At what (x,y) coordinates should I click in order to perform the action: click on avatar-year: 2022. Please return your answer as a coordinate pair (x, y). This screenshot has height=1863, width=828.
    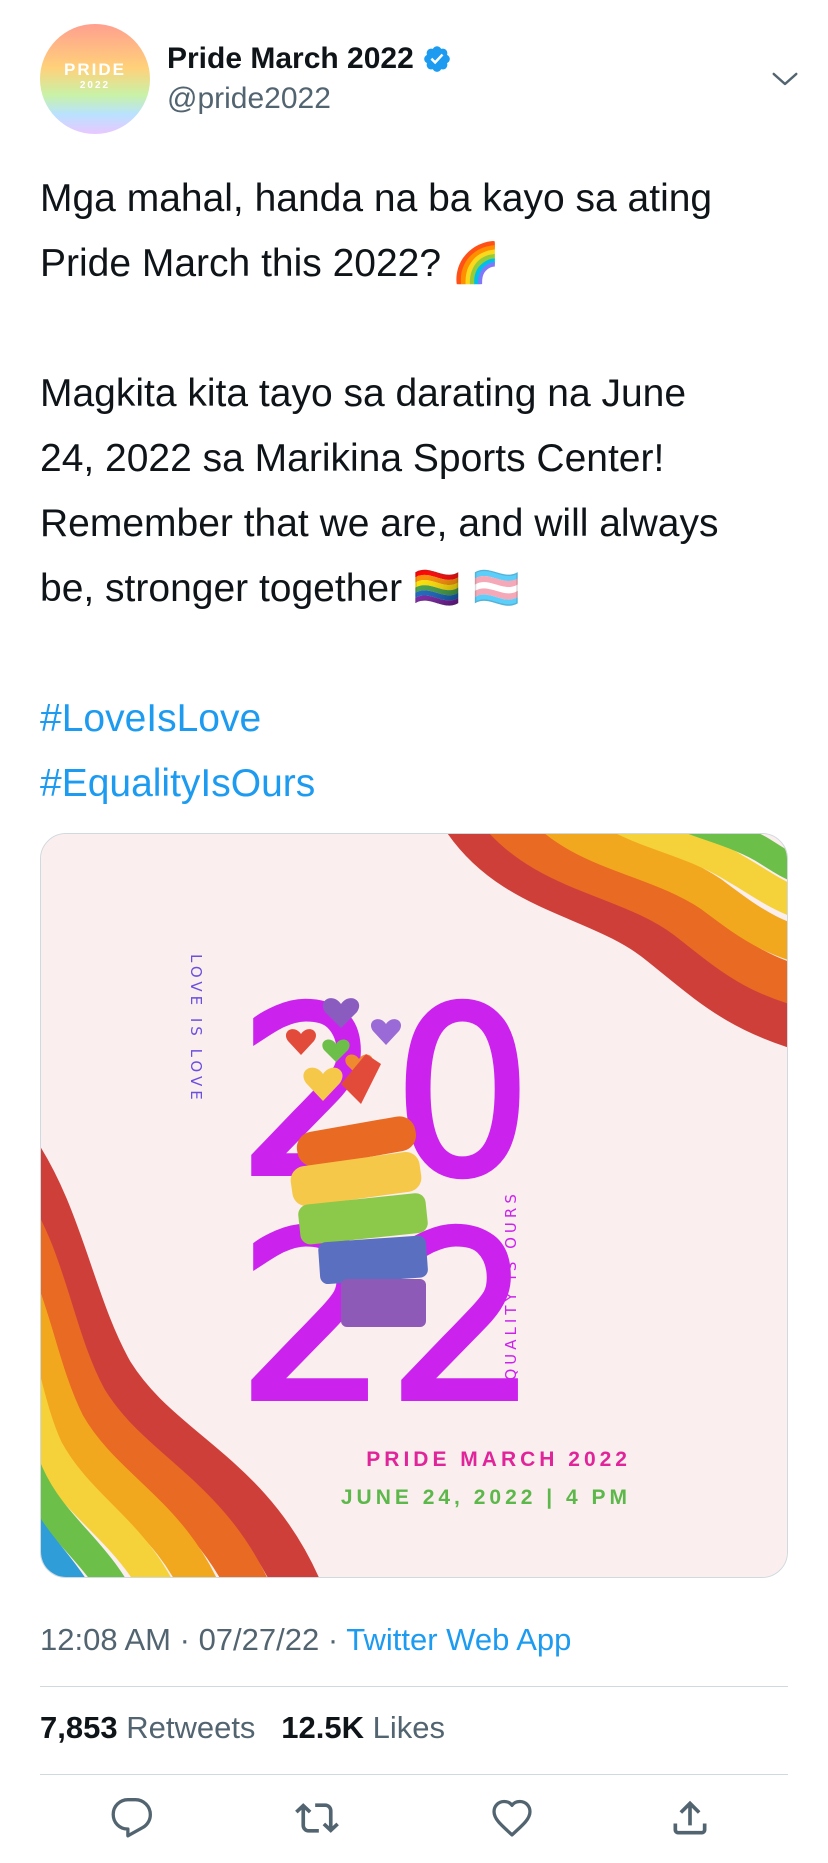
    Looking at the image, I should click on (95, 85).